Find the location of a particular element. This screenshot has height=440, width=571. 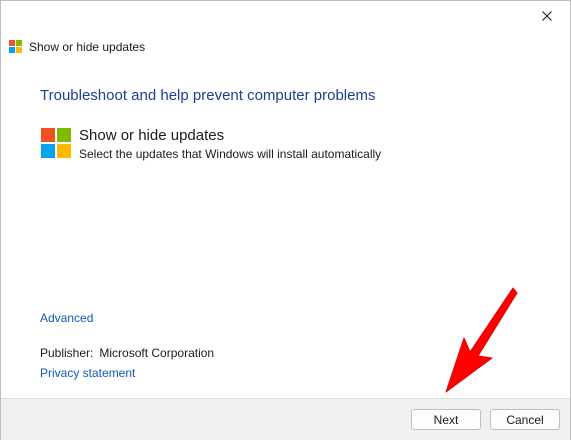

windows-logo-icon is located at coordinates (16, 47).